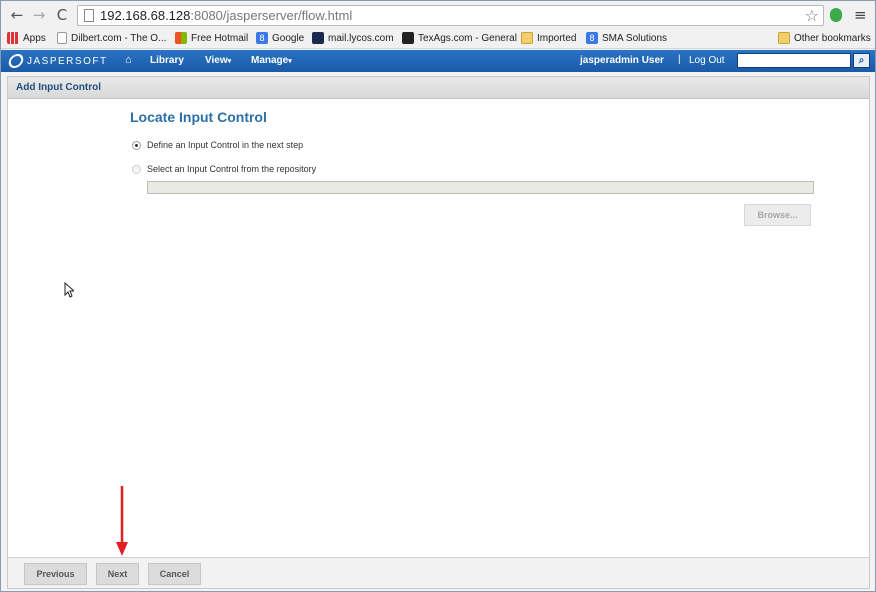  Describe the element at coordinates (13, 38) in the screenshot. I see `apps-icon` at that location.